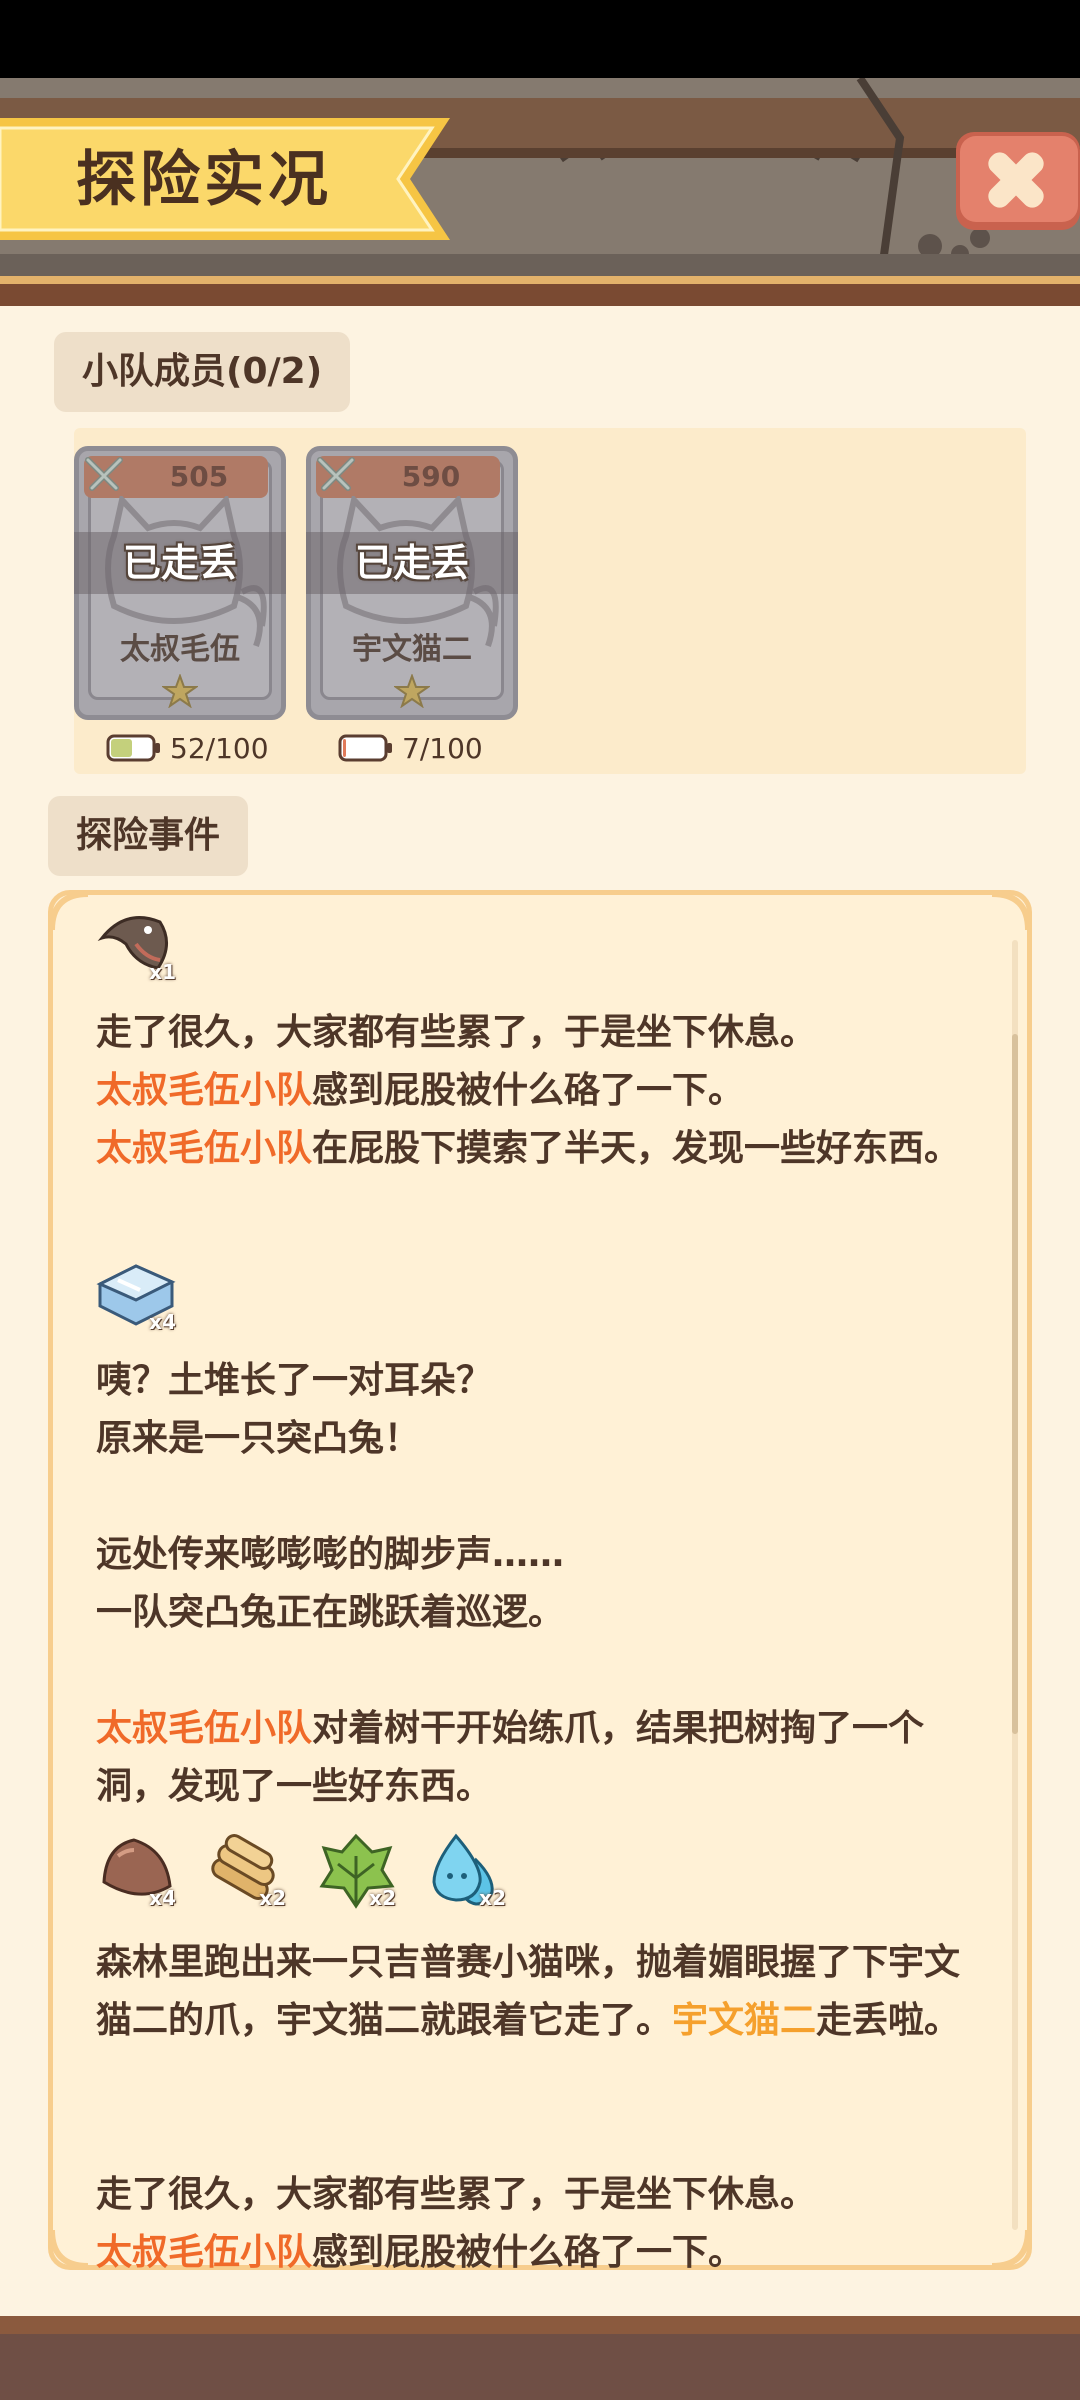  I want to click on energy-indicator: 7/100, so click(410, 748).